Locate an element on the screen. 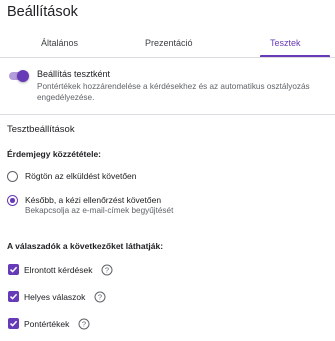  checkbox-label: Elrontott kérdések is located at coordinates (58, 270).